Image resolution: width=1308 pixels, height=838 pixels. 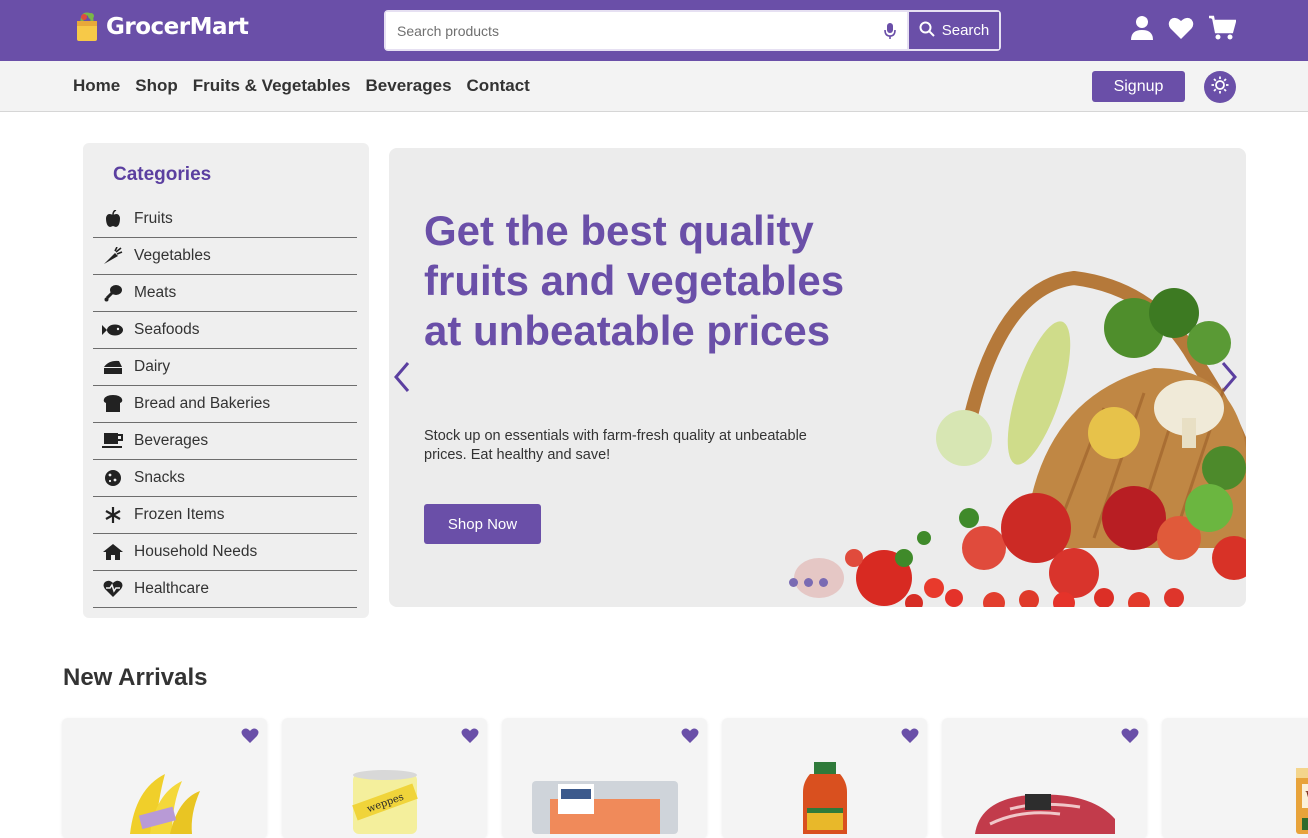 I want to click on fish-icon, so click(x=113, y=330).